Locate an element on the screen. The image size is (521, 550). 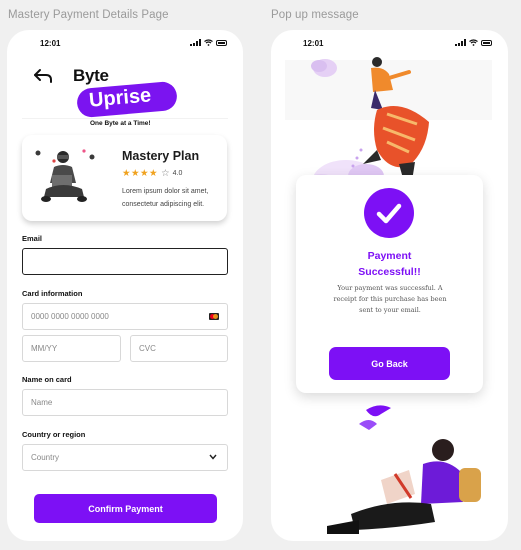
card-info-label: Card information is located at coordinates (52, 293).